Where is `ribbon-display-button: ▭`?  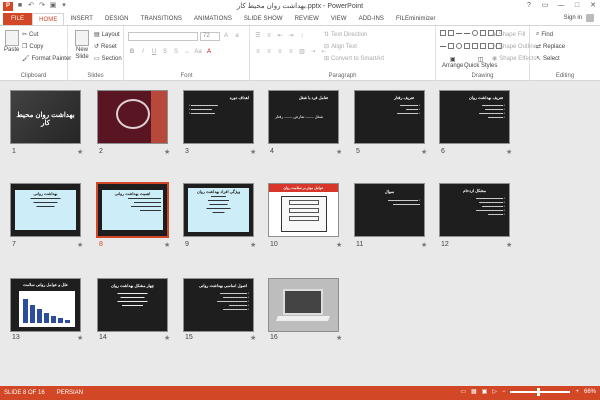 ribbon-display-button: ▭ is located at coordinates (545, 6).